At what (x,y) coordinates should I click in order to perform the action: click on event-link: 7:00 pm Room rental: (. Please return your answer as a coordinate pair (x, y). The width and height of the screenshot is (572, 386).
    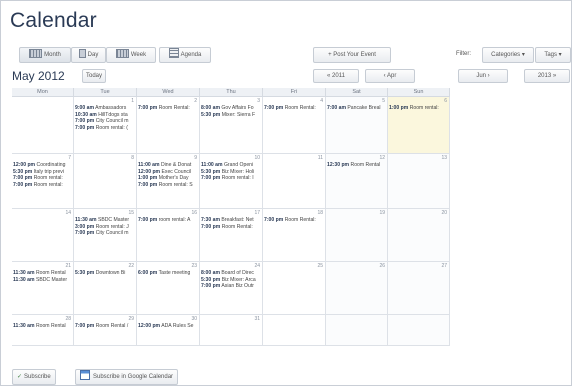
    Looking at the image, I should click on (105, 128).